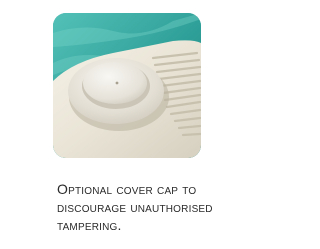 The image size is (320, 249). I want to click on cover-cap, so click(115, 83).